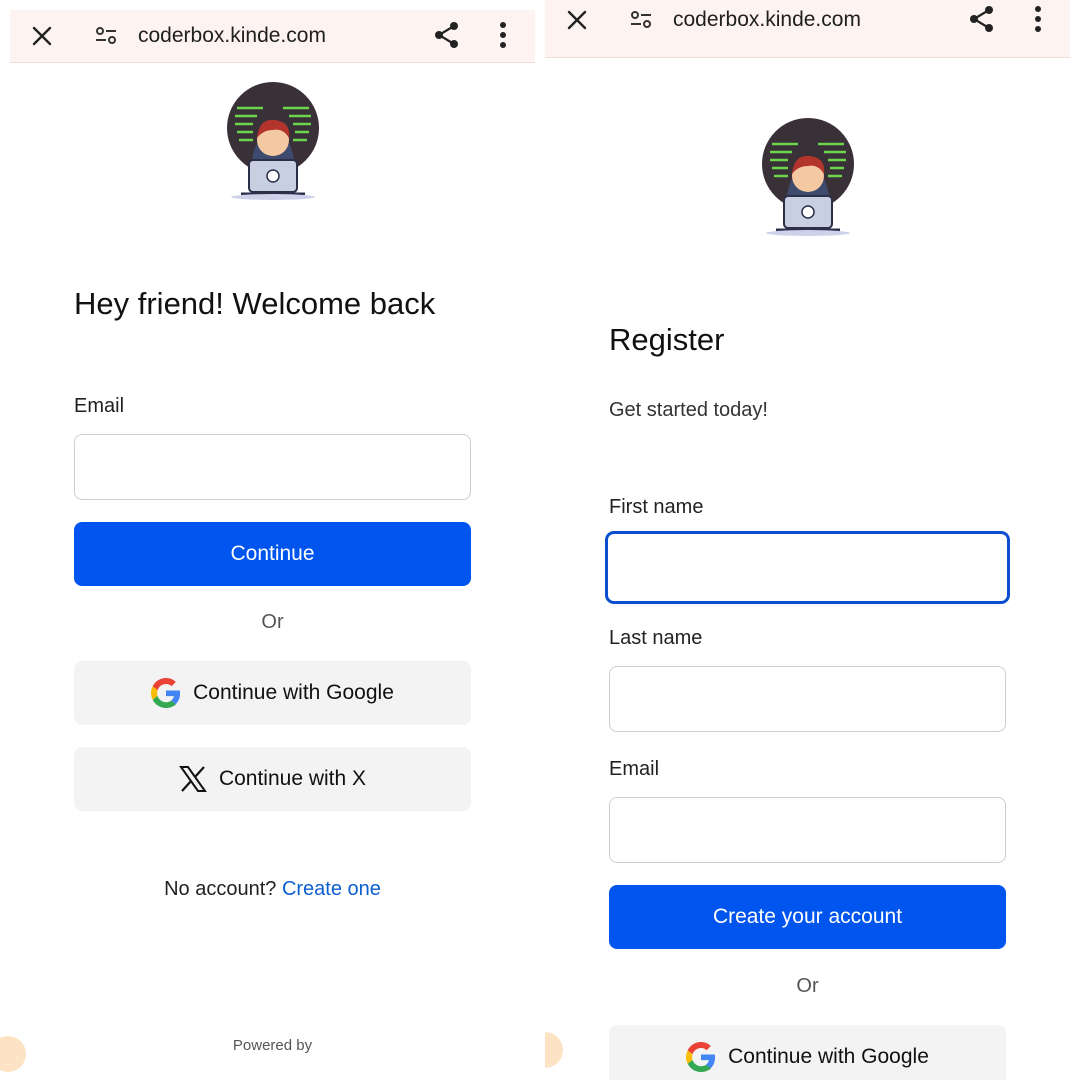 This screenshot has height=1080, width=1080. What do you see at coordinates (656, 507) in the screenshot?
I see `first-name-label: First name` at bounding box center [656, 507].